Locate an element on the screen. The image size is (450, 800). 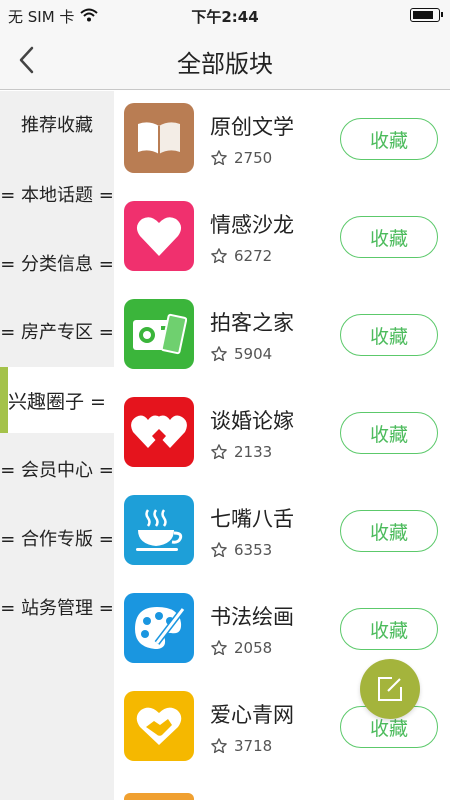
sidebar-item-label: = 站务管理 = is located at coordinates (57, 608).